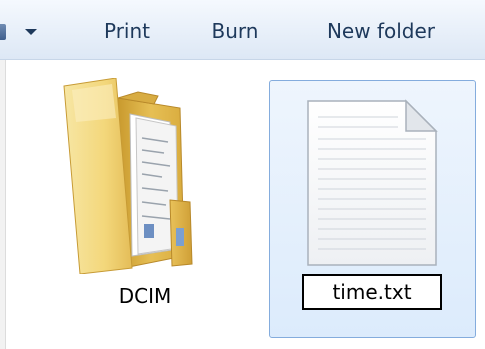 The height and width of the screenshot is (349, 485). What do you see at coordinates (372, 182) in the screenshot?
I see `text-document-icon` at bounding box center [372, 182].